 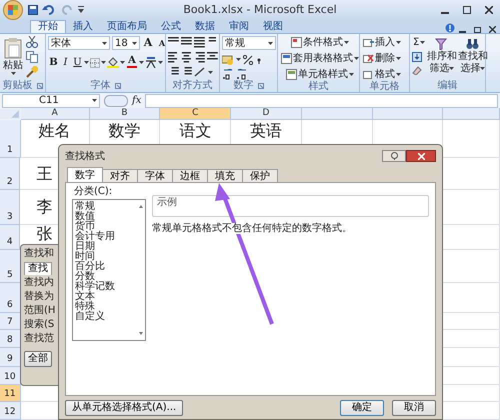 I want to click on column-header: C, so click(x=196, y=114).